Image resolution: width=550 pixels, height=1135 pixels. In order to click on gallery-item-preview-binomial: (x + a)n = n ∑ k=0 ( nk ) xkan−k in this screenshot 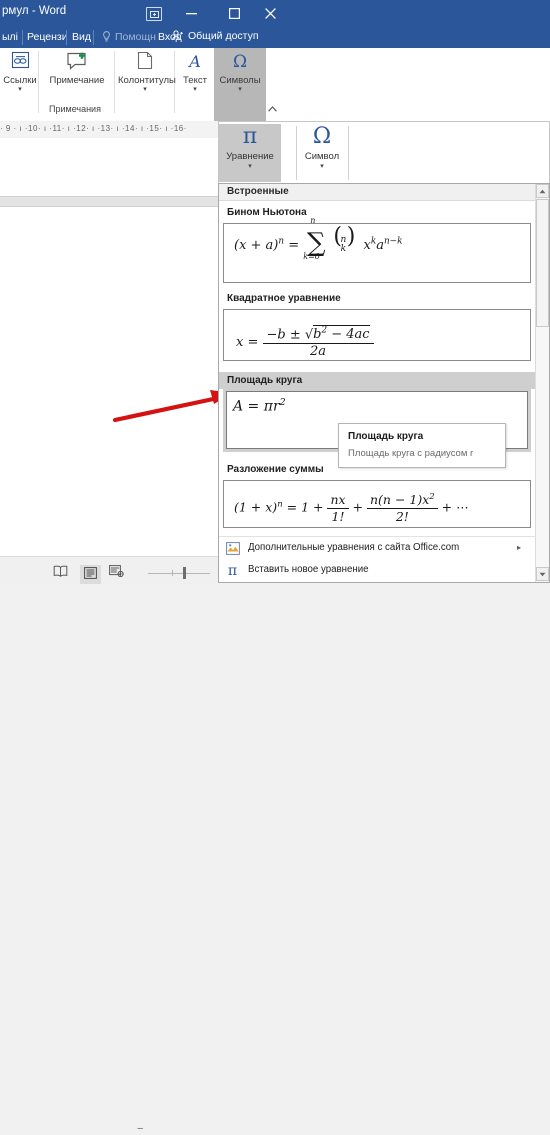, I will do `click(377, 249)`.